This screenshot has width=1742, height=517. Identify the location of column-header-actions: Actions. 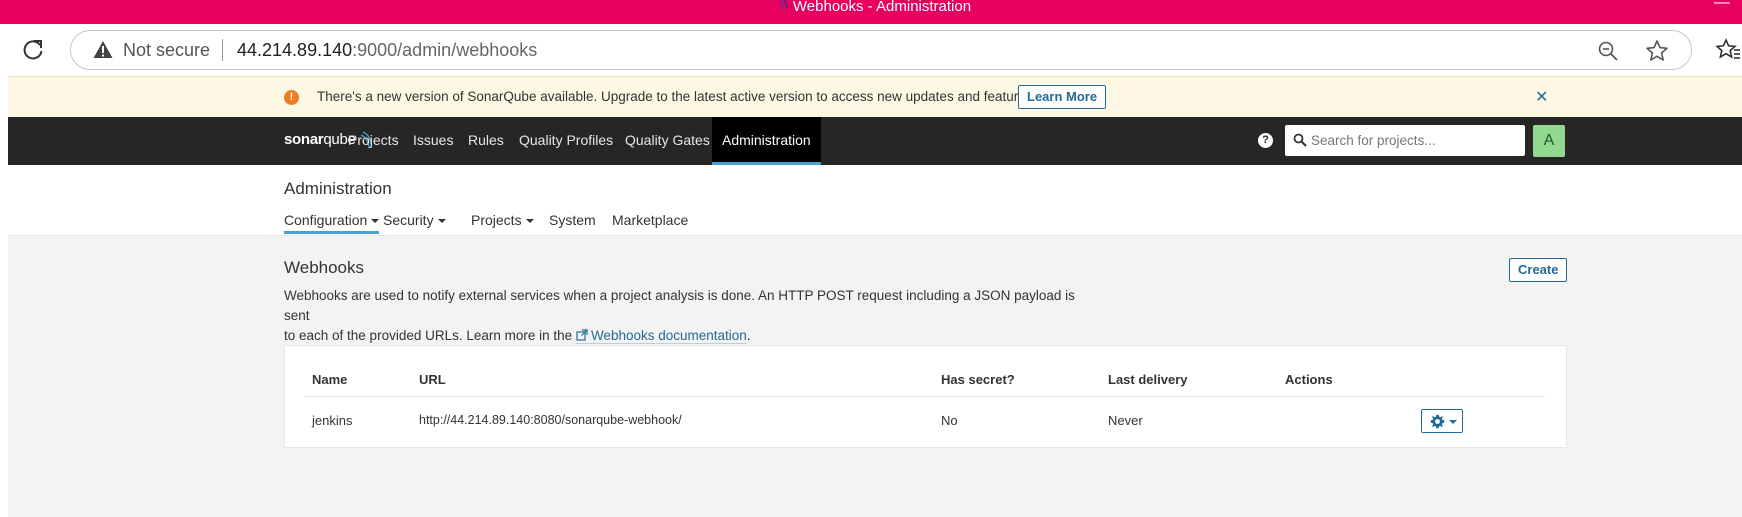
(1309, 379).